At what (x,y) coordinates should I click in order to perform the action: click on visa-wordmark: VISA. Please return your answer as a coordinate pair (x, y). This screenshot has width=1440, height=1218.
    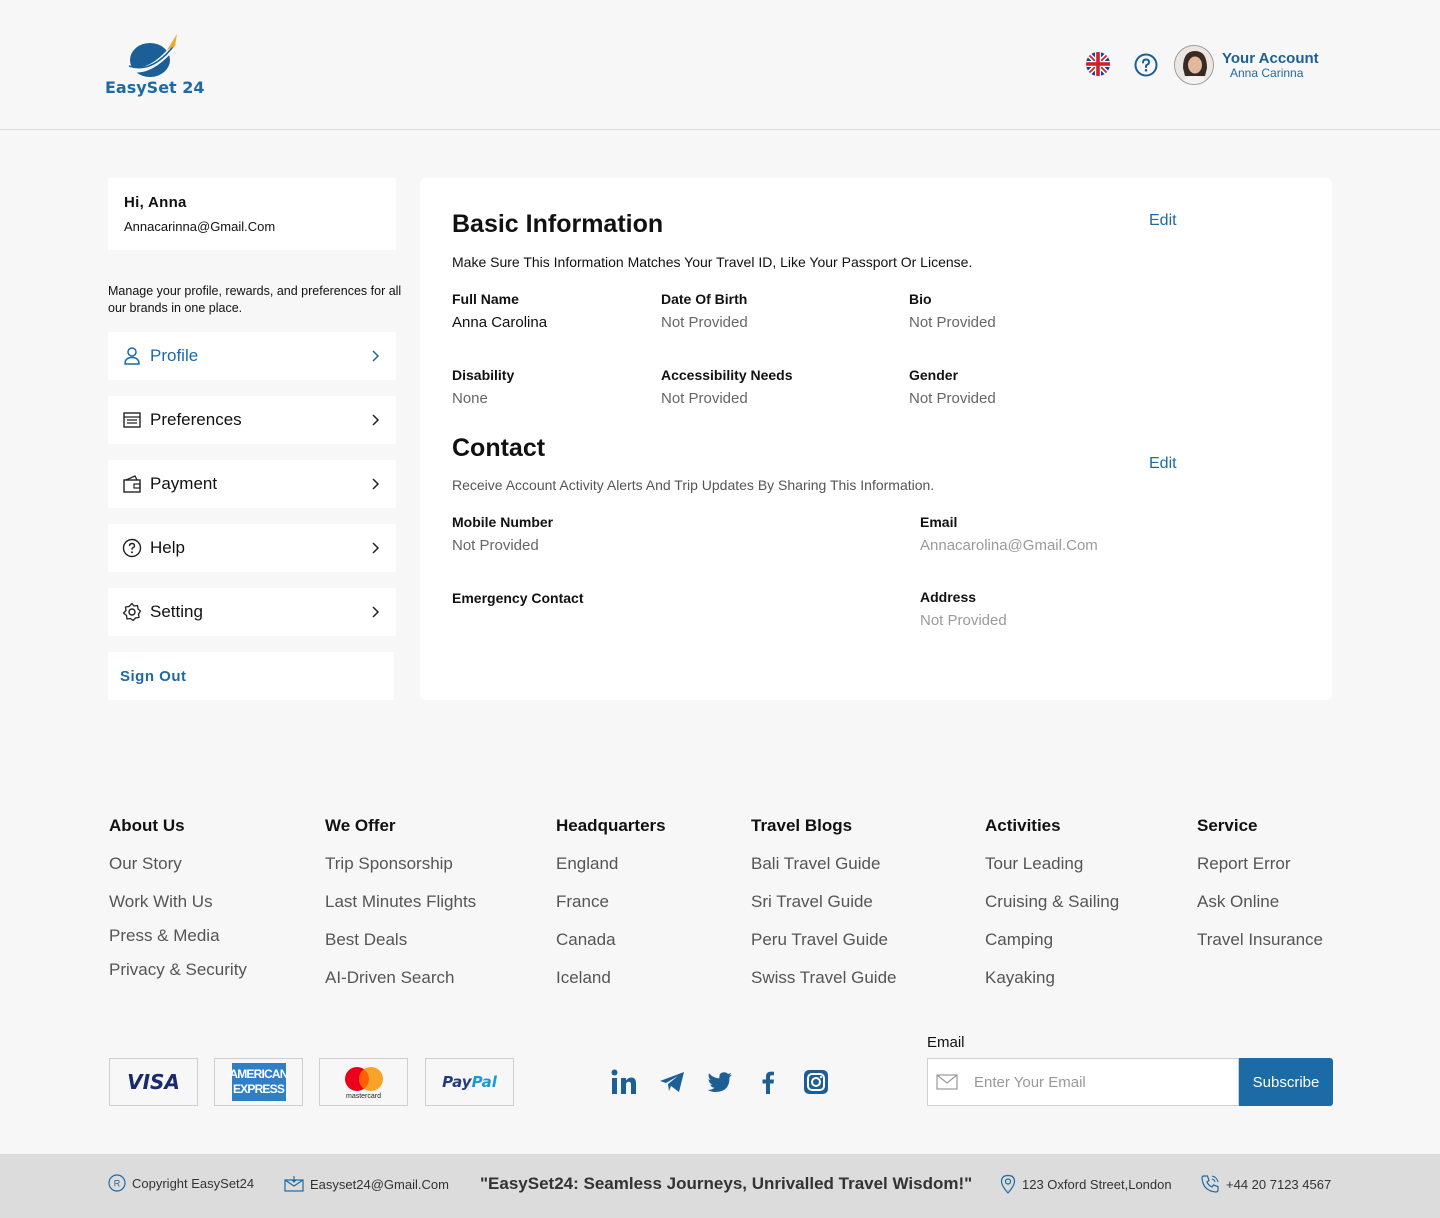
    Looking at the image, I should click on (153, 1082).